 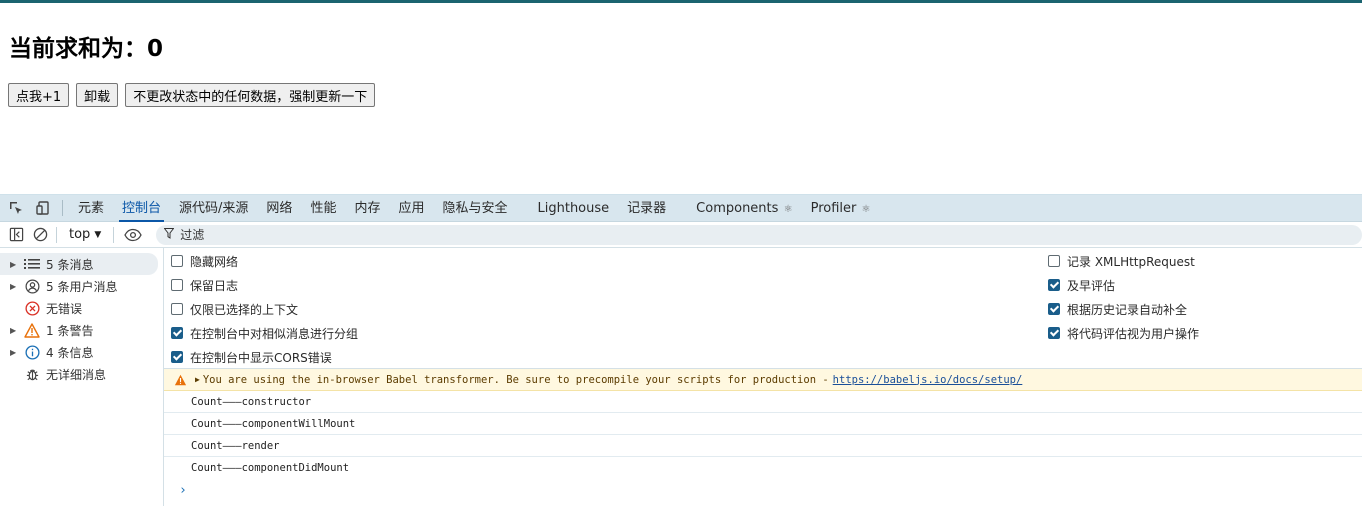 I want to click on sidebar-item-label: 4 条信息, so click(x=70, y=352).